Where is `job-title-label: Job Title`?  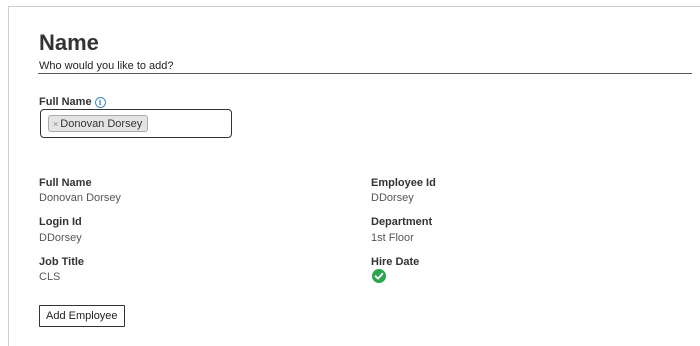 job-title-label: Job Title is located at coordinates (62, 262).